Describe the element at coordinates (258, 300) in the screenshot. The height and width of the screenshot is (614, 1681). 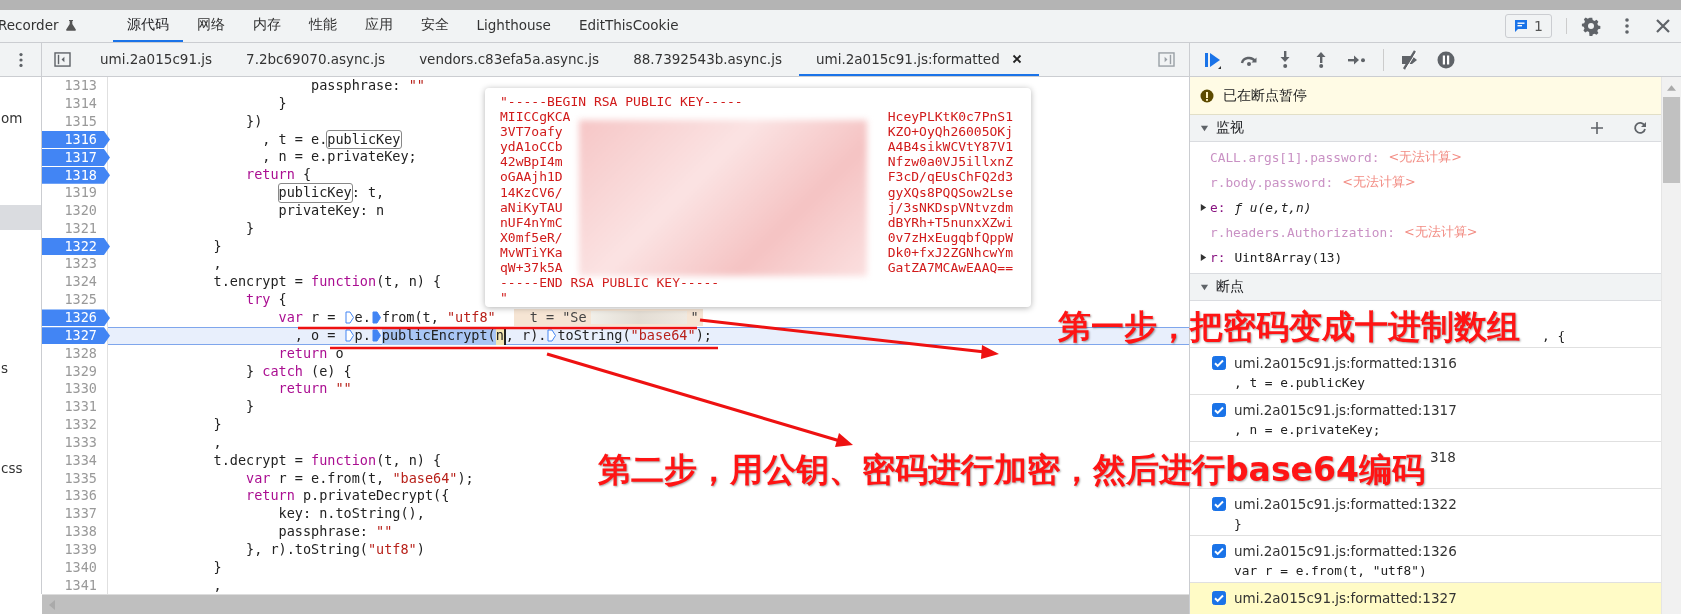
I see `code-text: try` at that location.